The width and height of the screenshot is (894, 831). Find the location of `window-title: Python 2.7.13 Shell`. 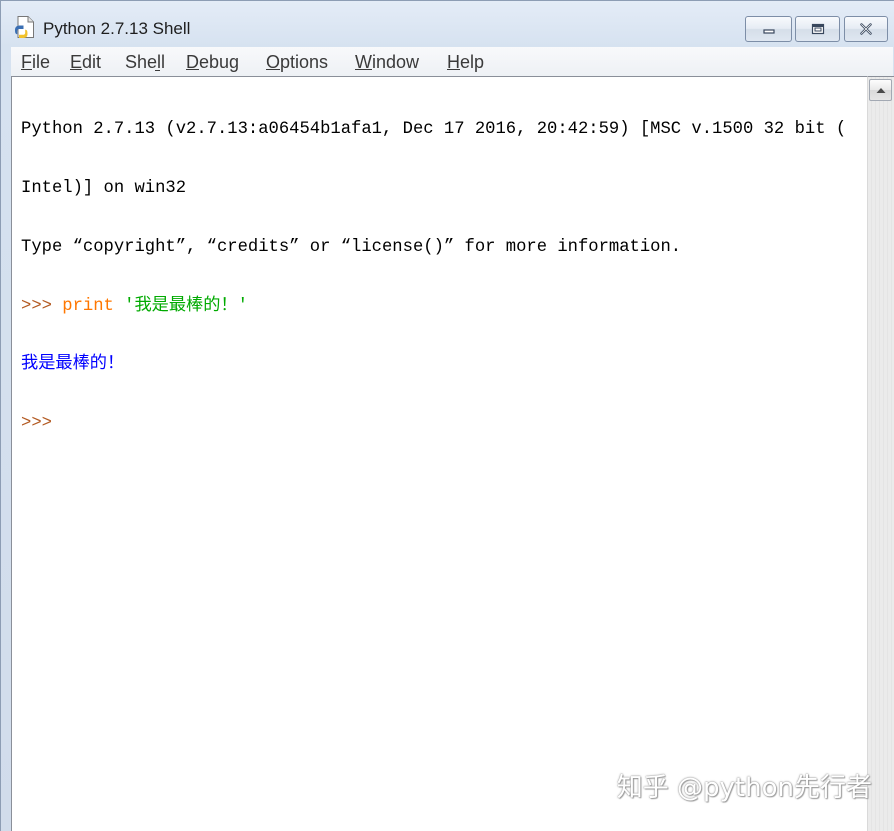

window-title: Python 2.7.13 Shell is located at coordinates (117, 28).